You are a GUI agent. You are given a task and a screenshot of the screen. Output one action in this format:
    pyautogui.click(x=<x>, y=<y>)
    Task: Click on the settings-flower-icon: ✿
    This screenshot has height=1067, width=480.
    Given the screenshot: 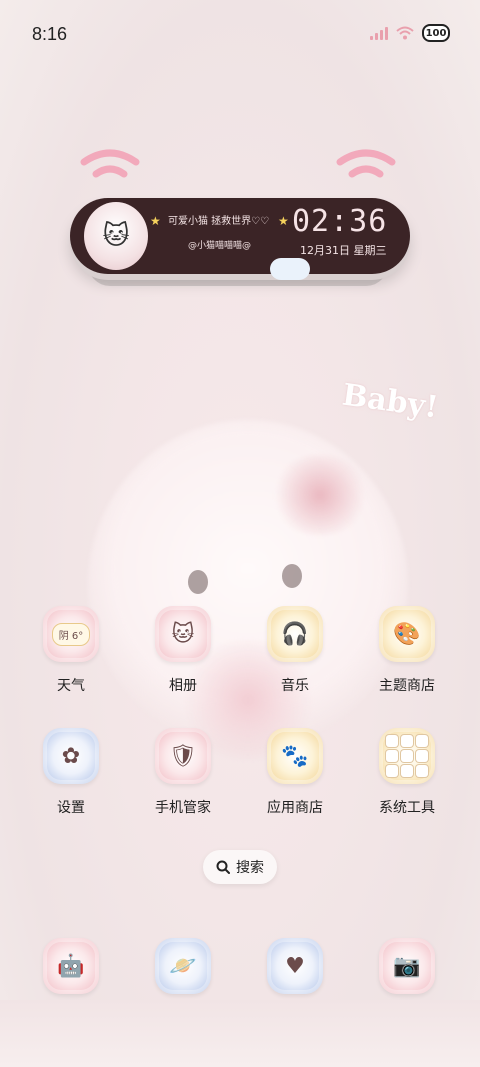 What is the action you would take?
    pyautogui.click(x=71, y=756)
    